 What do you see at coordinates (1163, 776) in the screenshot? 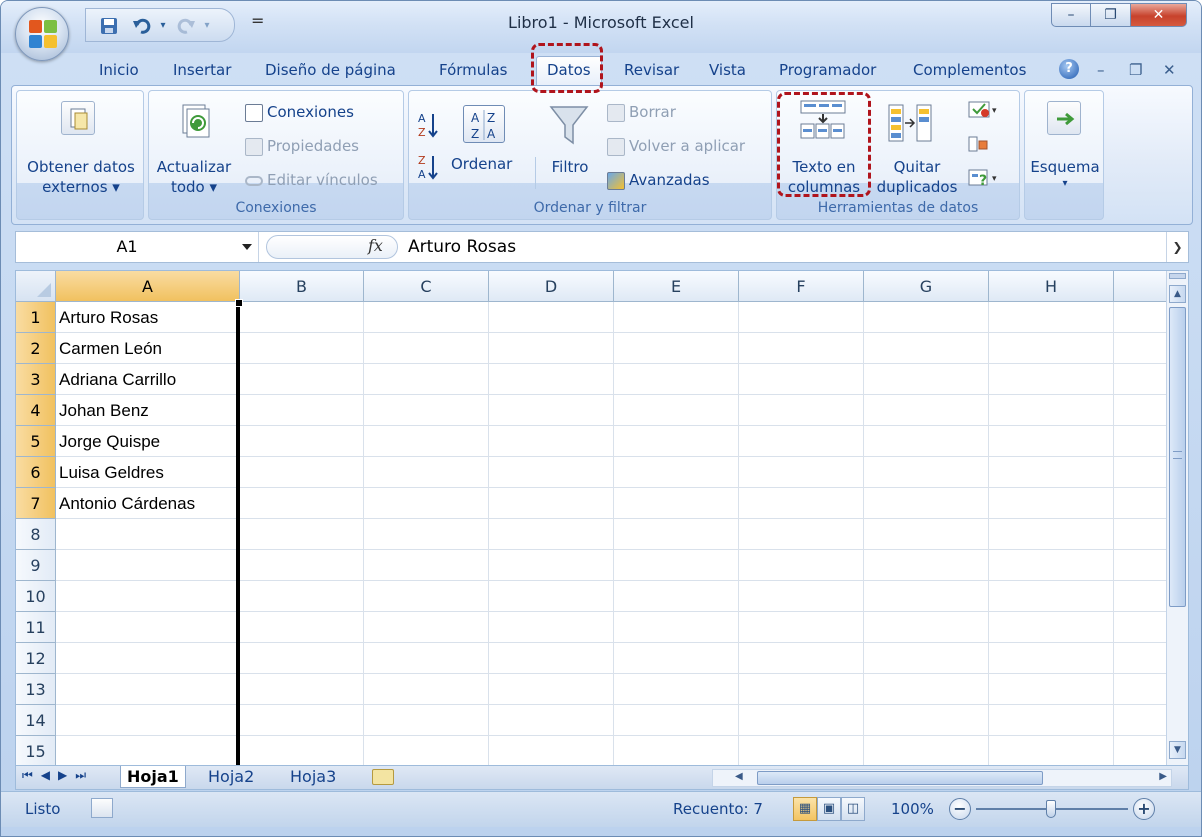
I see `scroll-right-icon: ▶` at bounding box center [1163, 776].